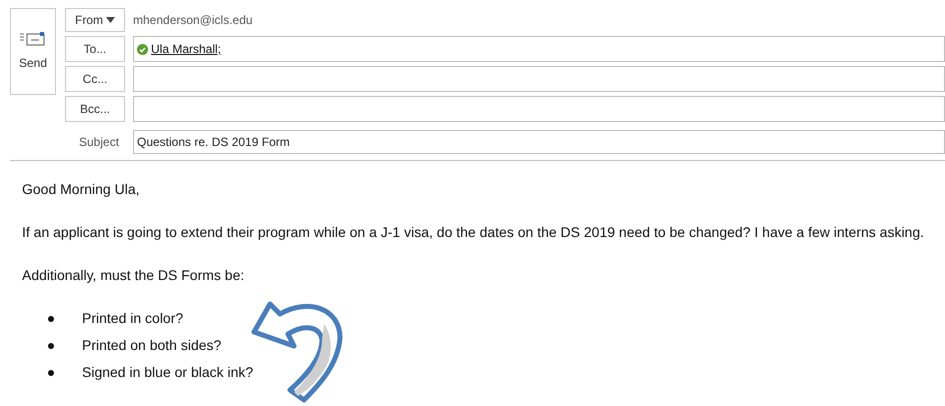  I want to click on dropdown-icon, so click(110, 20).